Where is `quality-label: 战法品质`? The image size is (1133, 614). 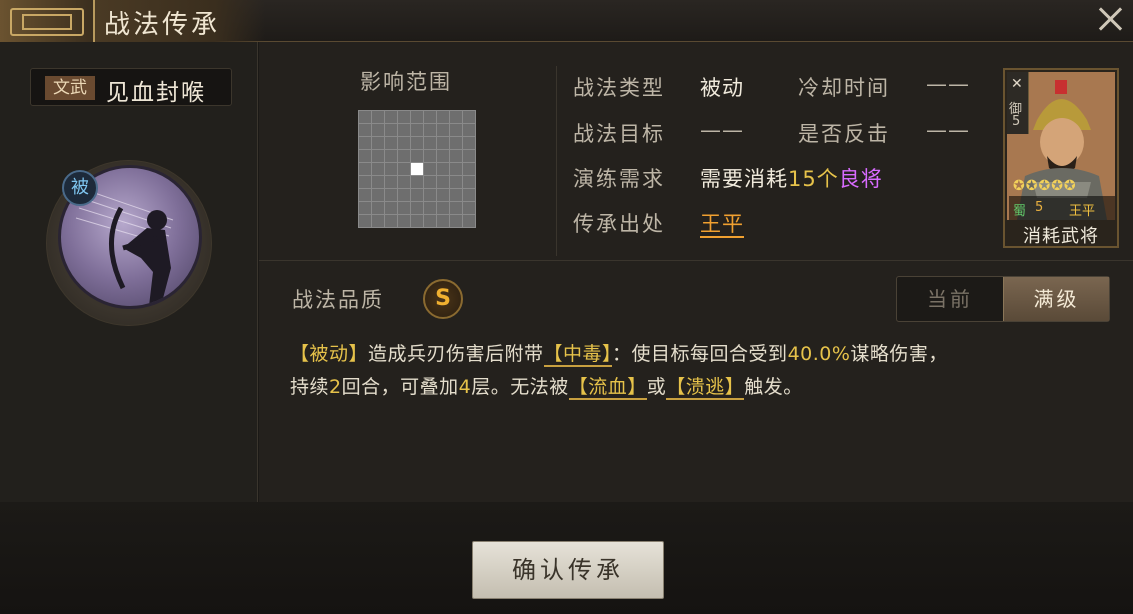 quality-label: 战法品质 is located at coordinates (338, 300).